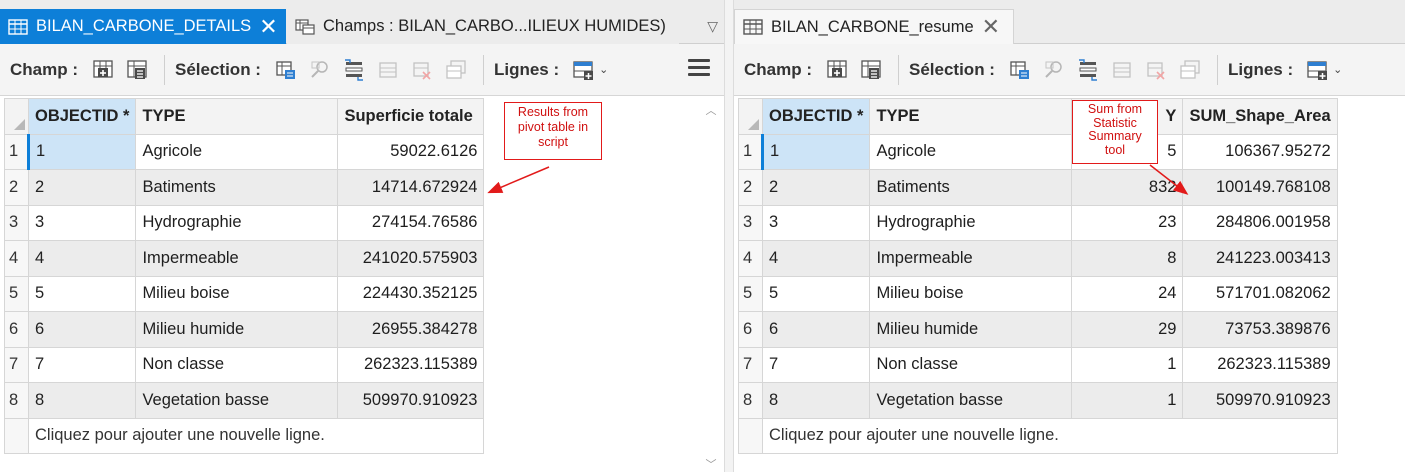  I want to click on menu-icon, so click(699, 69).